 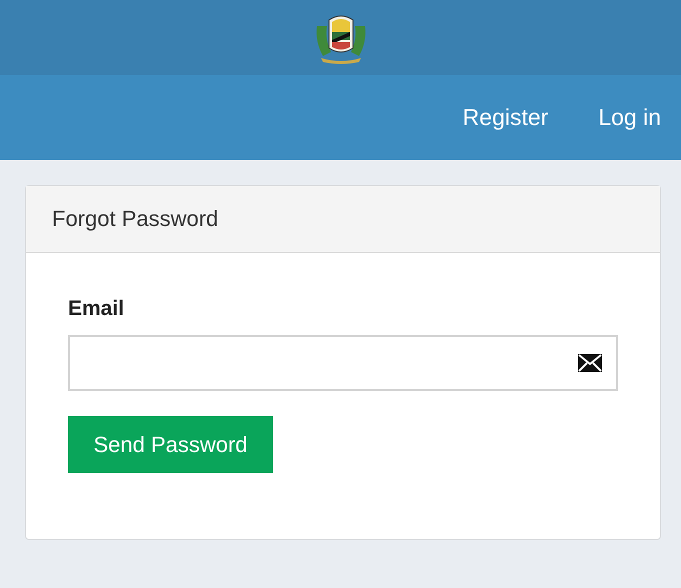 What do you see at coordinates (505, 117) in the screenshot?
I see `nav-link: Register` at bounding box center [505, 117].